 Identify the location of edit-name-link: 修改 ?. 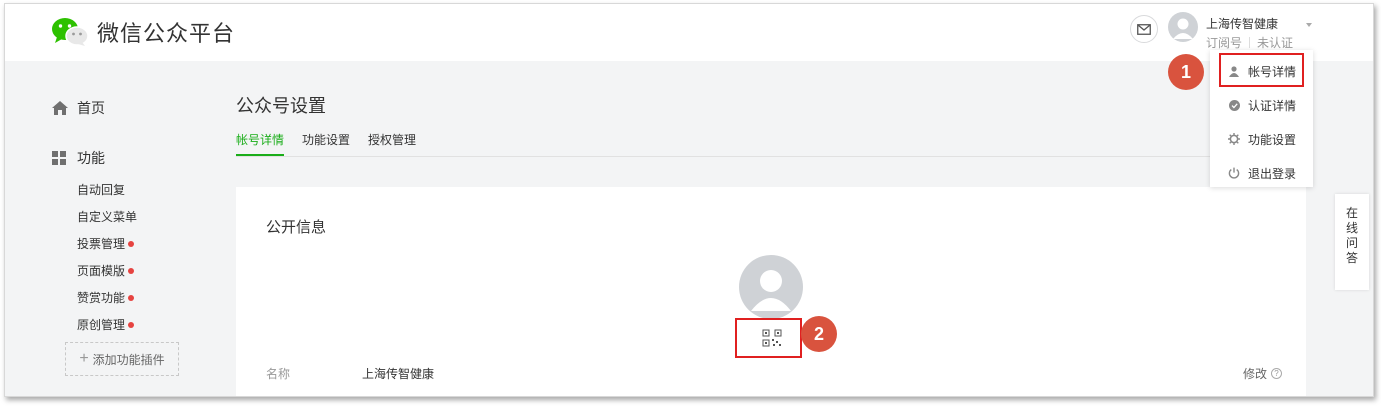
(1262, 373).